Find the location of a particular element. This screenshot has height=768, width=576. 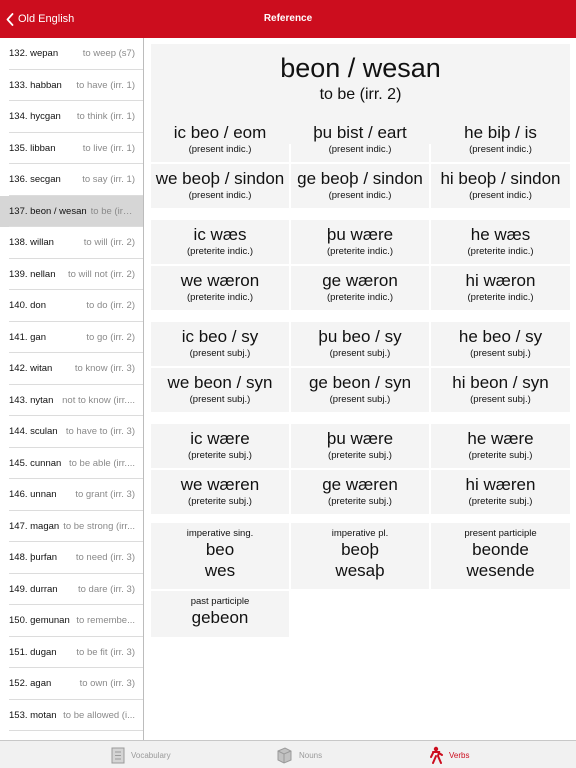

page-title: Reference is located at coordinates (288, 18).